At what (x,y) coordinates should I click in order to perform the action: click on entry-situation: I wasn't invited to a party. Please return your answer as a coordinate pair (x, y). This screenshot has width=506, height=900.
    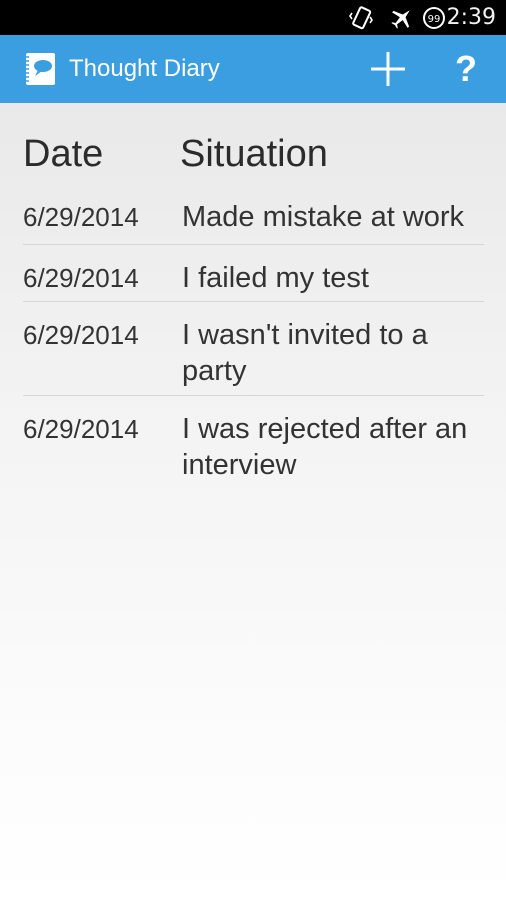
    Looking at the image, I should click on (305, 353).